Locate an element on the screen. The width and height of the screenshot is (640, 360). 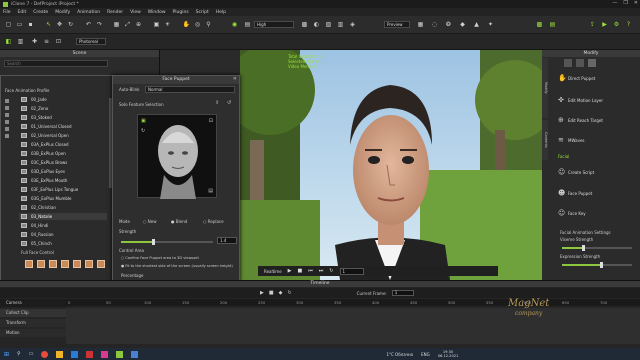
profile-item: 00_Jade is located at coordinates (63, 99).